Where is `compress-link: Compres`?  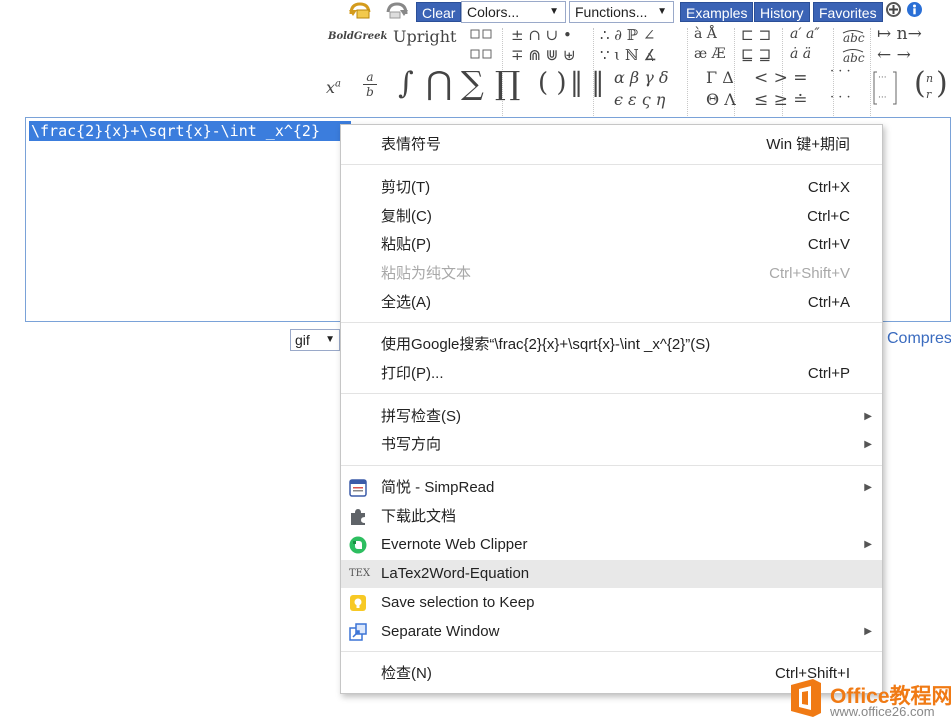
compress-link: Compres is located at coordinates (919, 339).